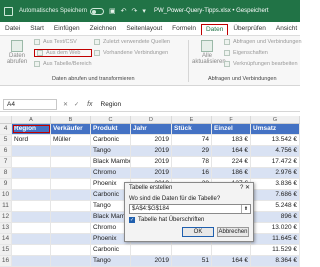 The height and width of the screenshot is (267, 320). I want to click on tab-formeln: Formeln, so click(184, 30).